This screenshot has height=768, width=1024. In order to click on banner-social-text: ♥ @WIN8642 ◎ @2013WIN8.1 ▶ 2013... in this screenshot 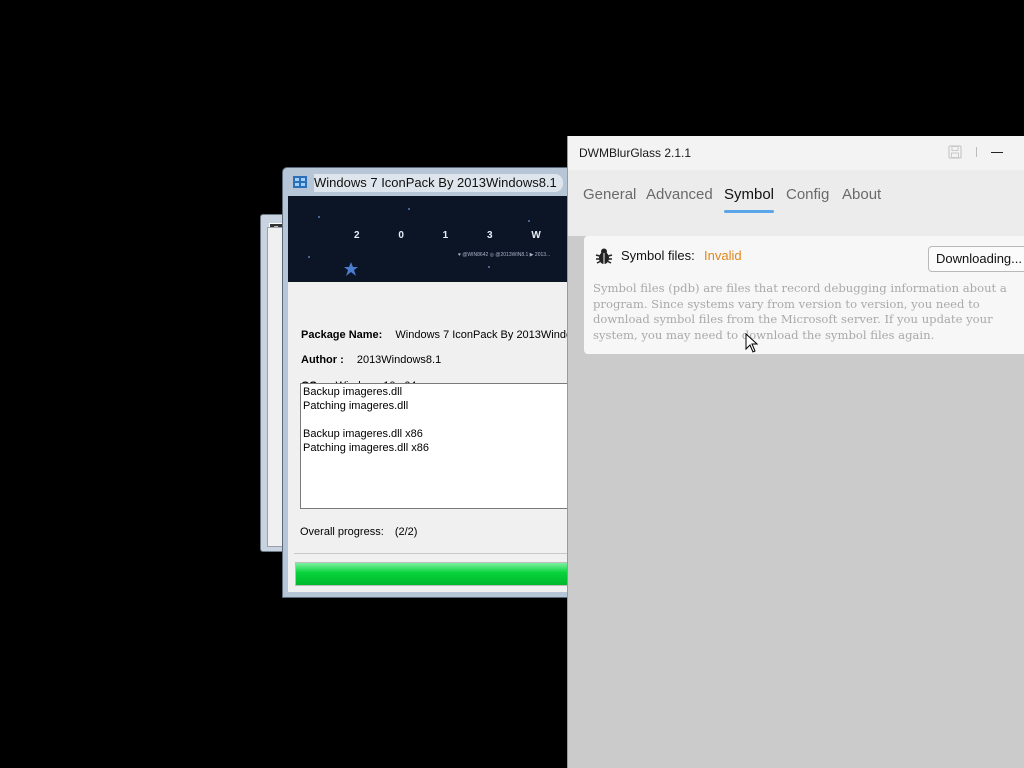, I will do `click(504, 255)`.